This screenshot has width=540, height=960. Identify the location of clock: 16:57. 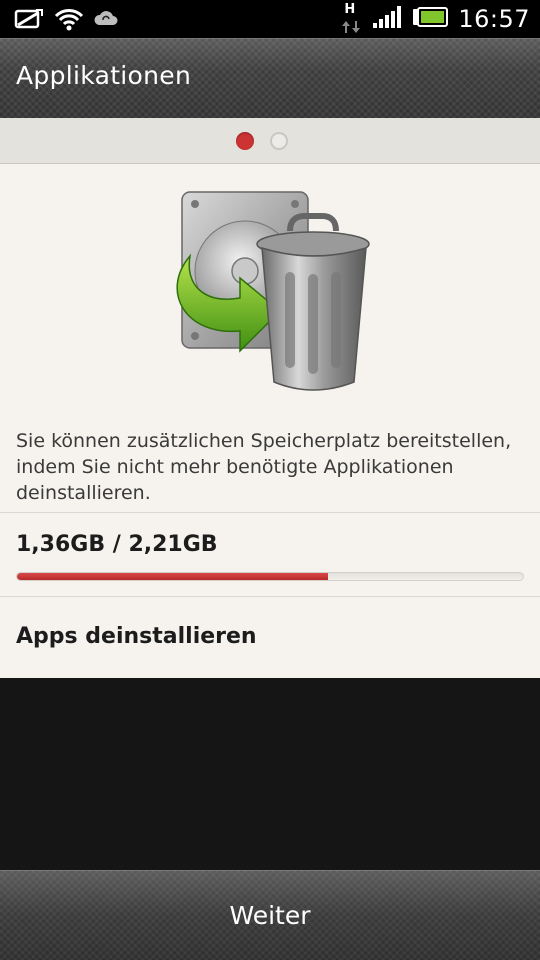
(494, 19).